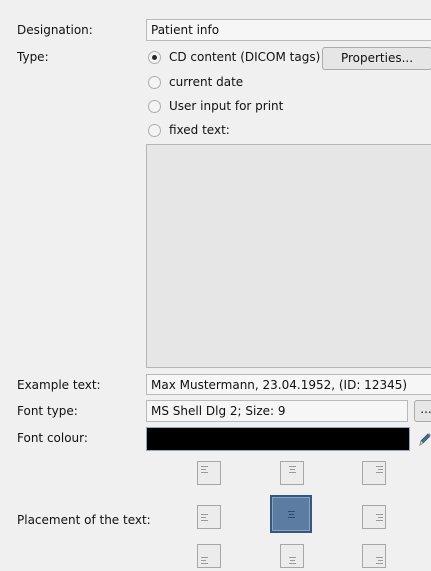  Describe the element at coordinates (199, 130) in the screenshot. I see `radio-fixed-text-label: fixed text:` at that location.